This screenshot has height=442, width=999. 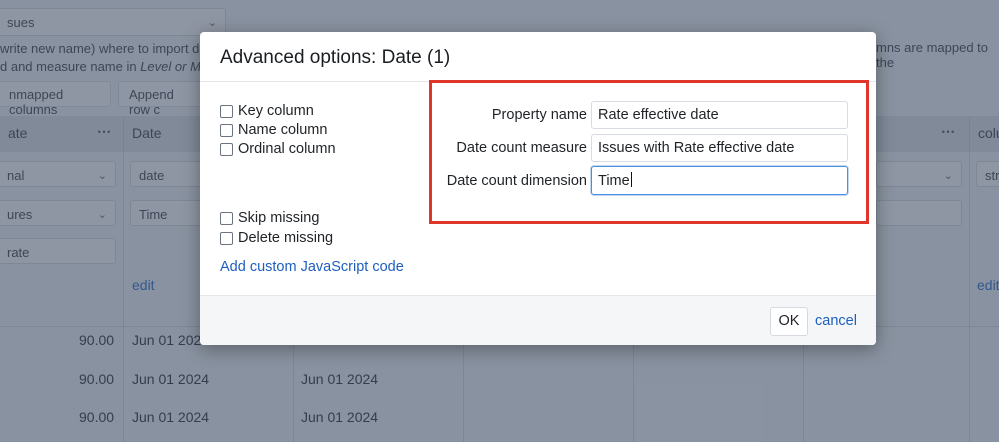 I want to click on date-count-measure-label: Date count measure, so click(x=521, y=148).